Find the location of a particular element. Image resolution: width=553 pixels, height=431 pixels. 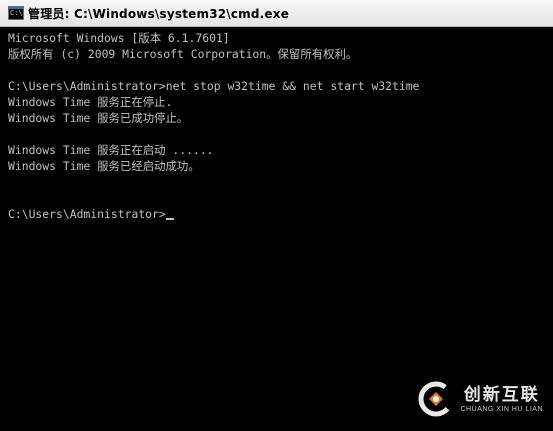

watermark: 创新互联 CHUANG XIN HU LIAN is located at coordinates (480, 399).